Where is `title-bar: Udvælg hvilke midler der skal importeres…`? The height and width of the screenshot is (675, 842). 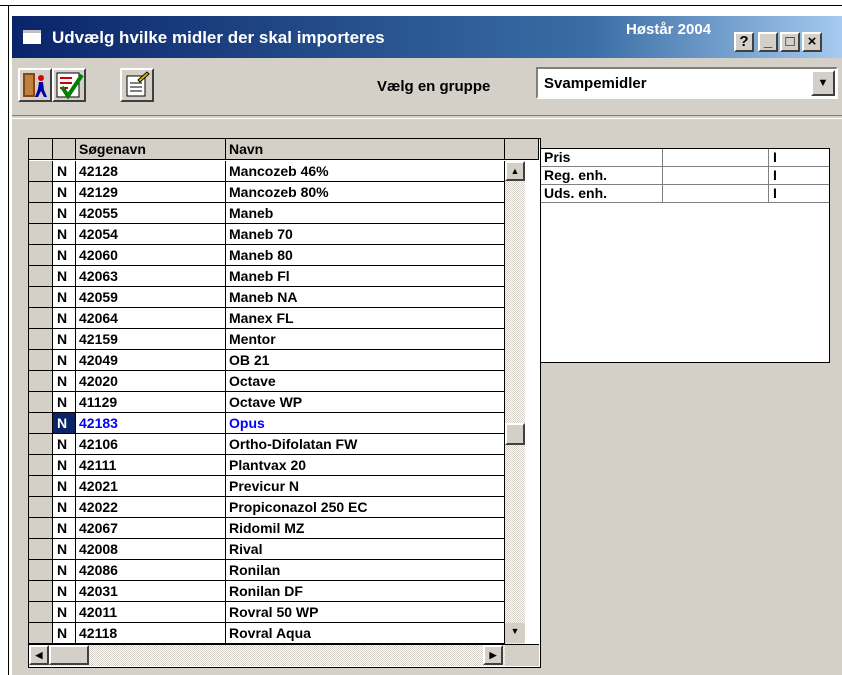
title-bar: Udvælg hvilke midler der skal importeres… is located at coordinates (427, 37).